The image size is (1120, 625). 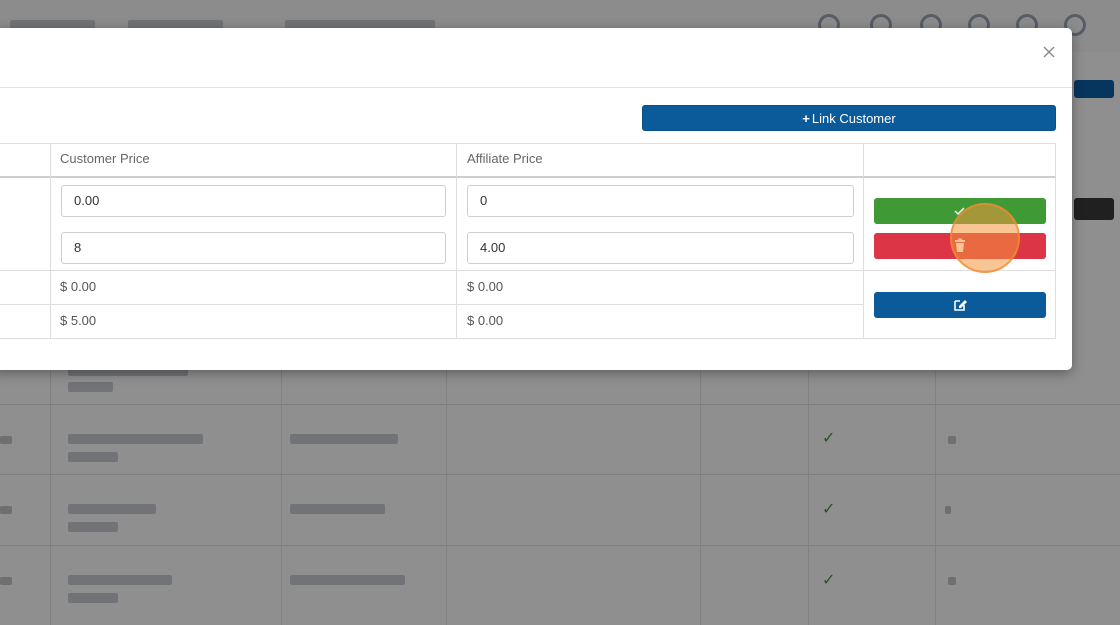 What do you see at coordinates (78, 286) in the screenshot?
I see `customer-price-value: $ 0.00` at bounding box center [78, 286].